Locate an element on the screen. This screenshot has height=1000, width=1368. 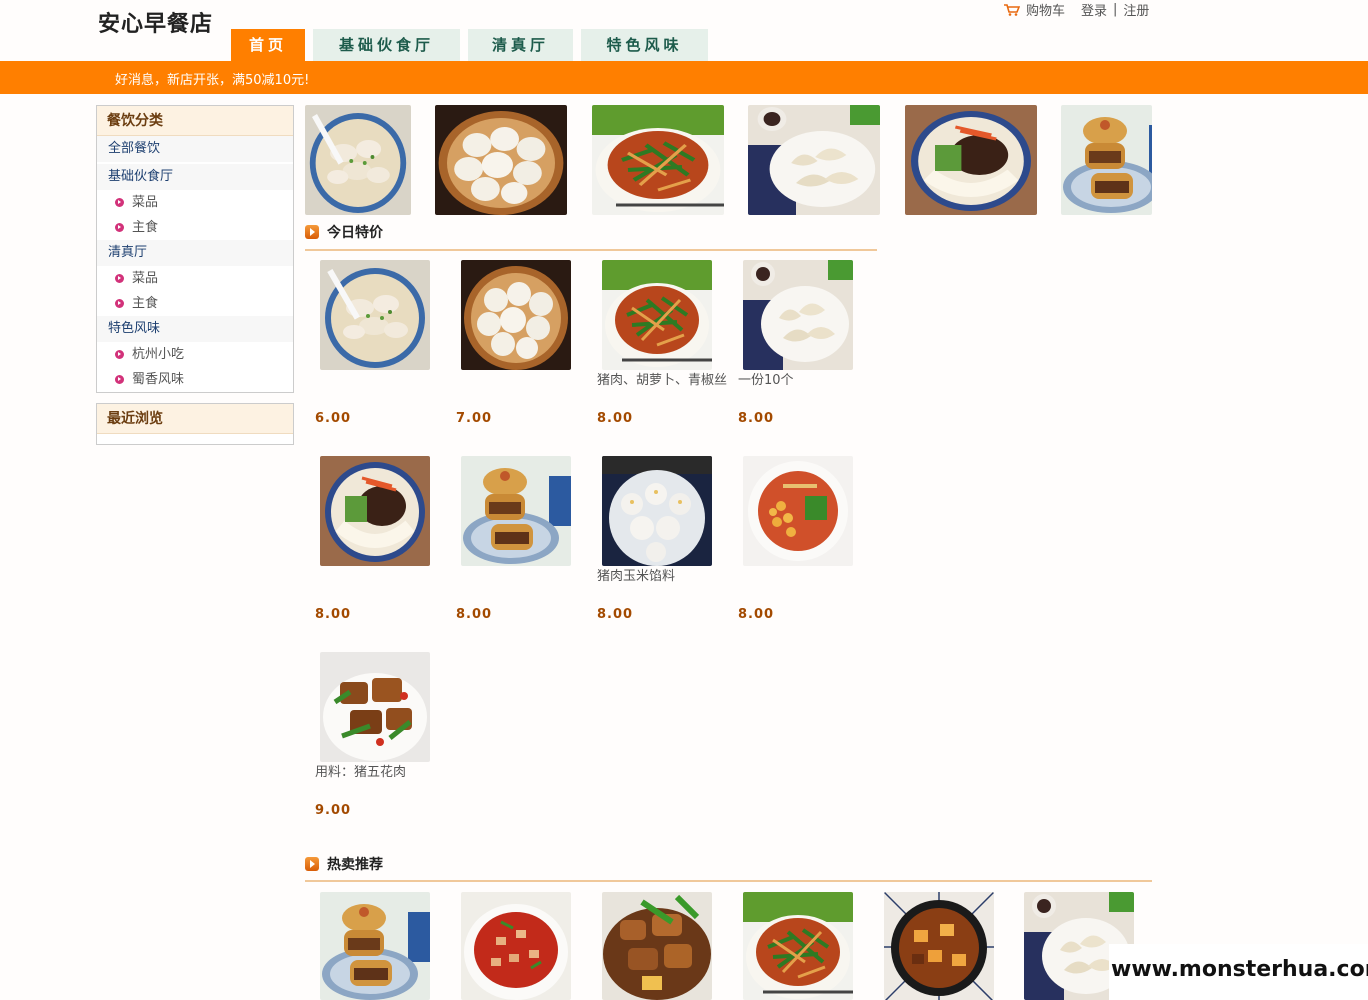
product-card: 用料：猪五花肉 9.00 is located at coordinates (382, 735).